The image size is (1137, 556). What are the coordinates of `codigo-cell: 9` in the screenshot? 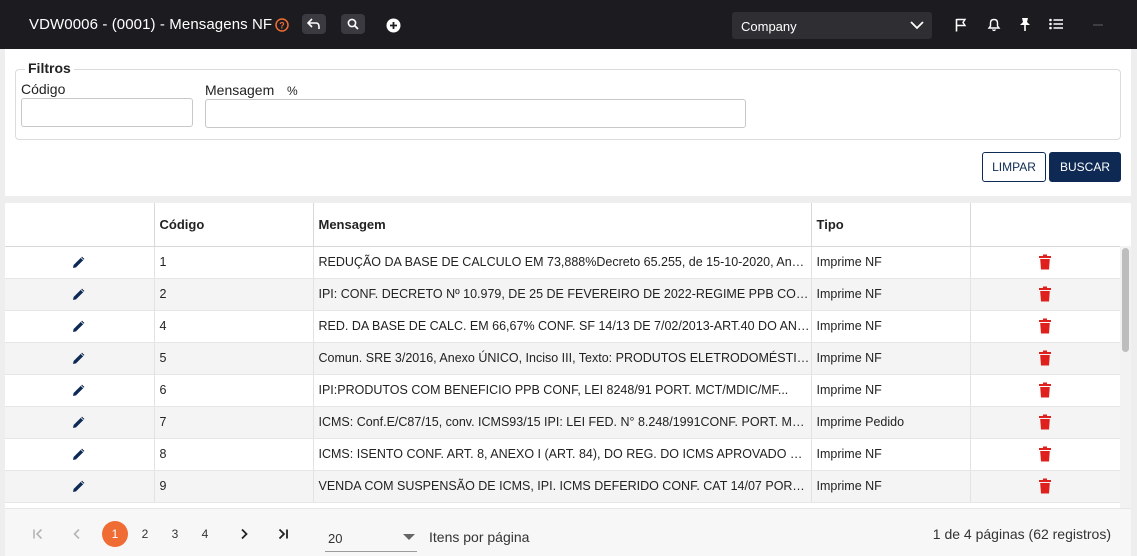 It's located at (234, 486).